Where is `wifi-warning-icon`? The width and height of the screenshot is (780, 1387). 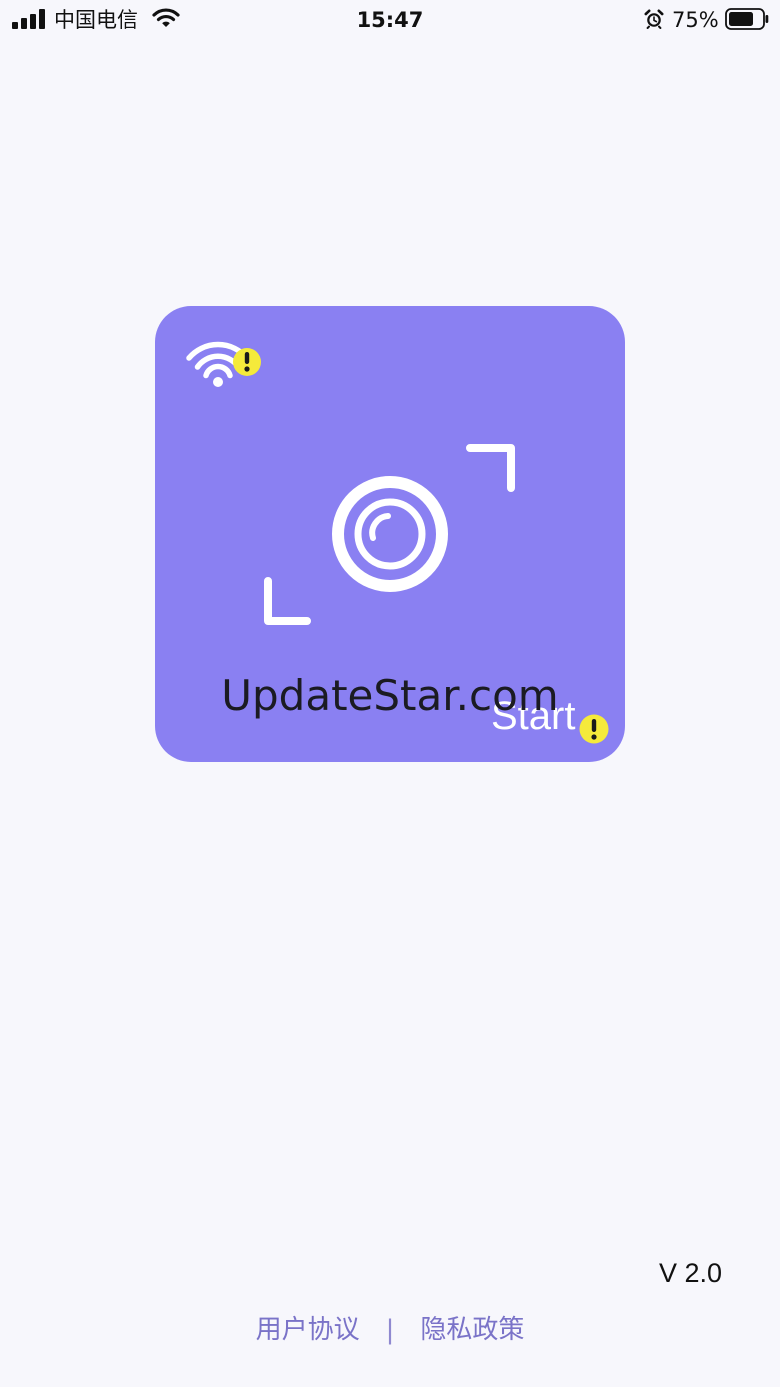
wifi-warning-icon is located at coordinates (223, 364).